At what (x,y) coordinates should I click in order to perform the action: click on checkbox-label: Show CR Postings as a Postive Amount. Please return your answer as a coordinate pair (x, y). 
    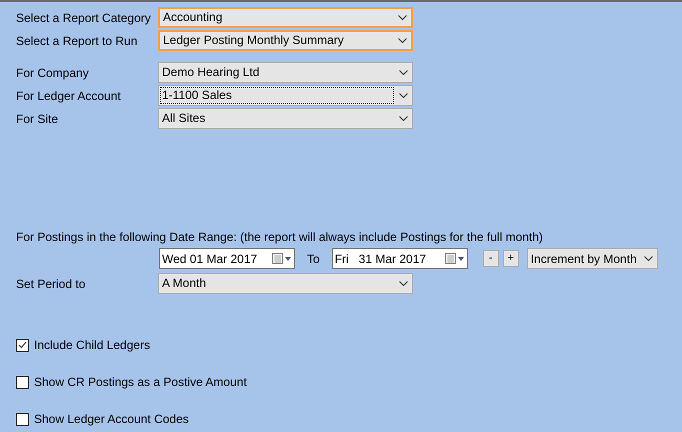
    Looking at the image, I should click on (140, 382).